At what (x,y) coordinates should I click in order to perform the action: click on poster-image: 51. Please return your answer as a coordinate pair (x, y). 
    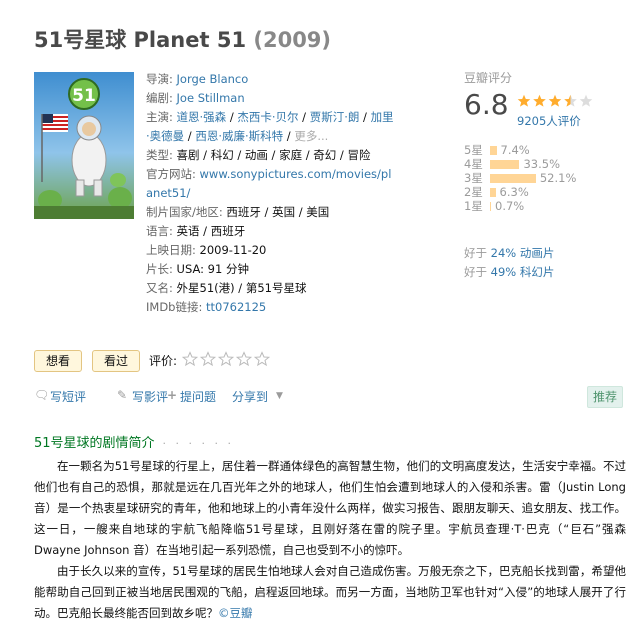
    Looking at the image, I should click on (84, 145).